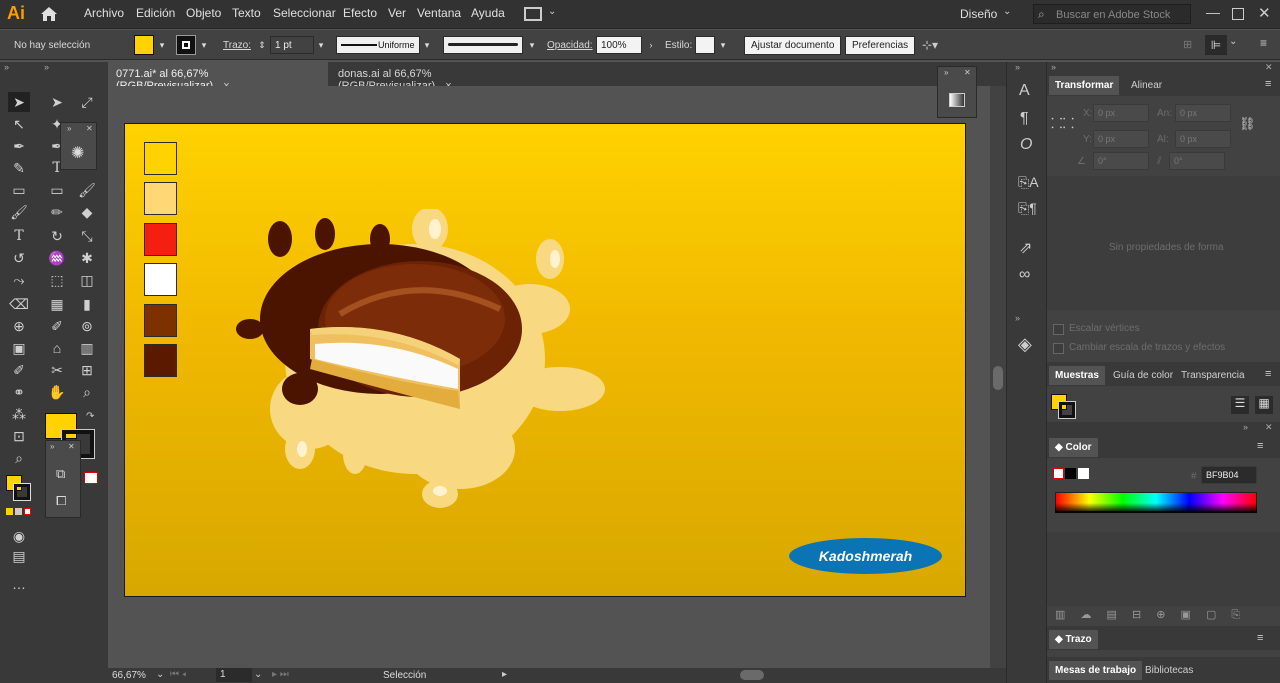 This screenshot has height=683, width=1280. I want to click on tab-transformar: Transformar, so click(1084, 85).